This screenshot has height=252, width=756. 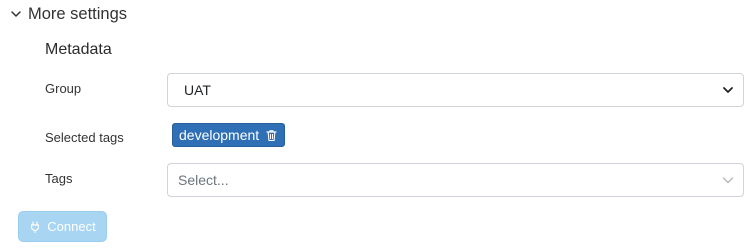 I want to click on group-select: UAT, so click(x=455, y=90).